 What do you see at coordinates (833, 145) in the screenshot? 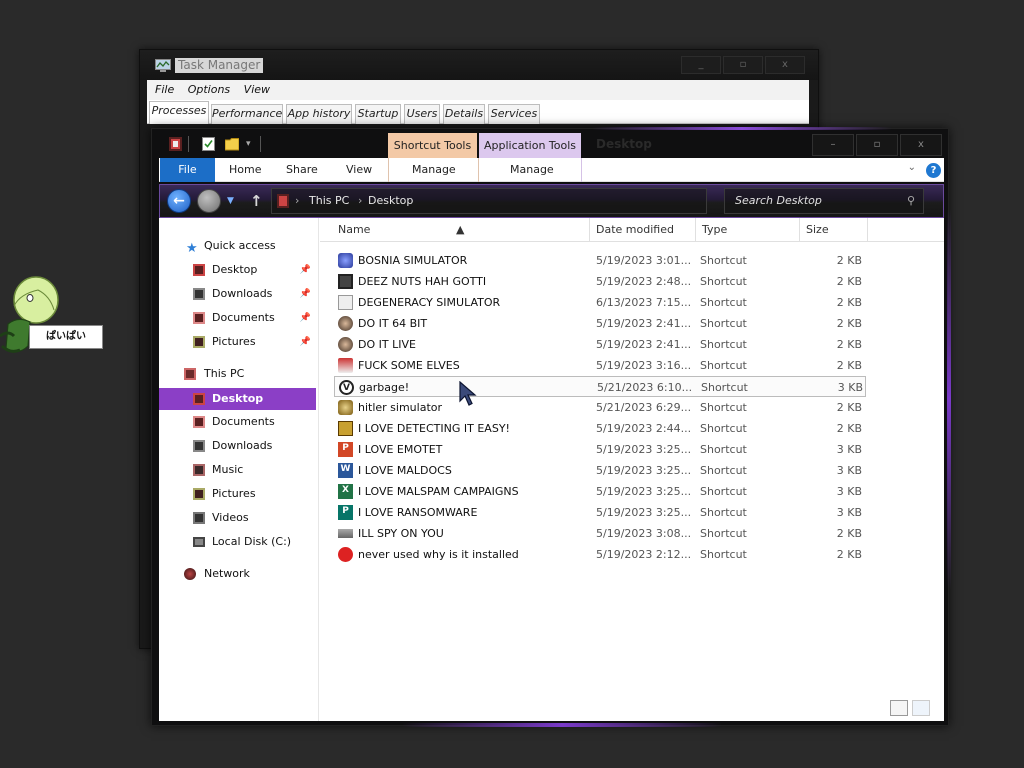
I see `minimize-button: –` at bounding box center [833, 145].